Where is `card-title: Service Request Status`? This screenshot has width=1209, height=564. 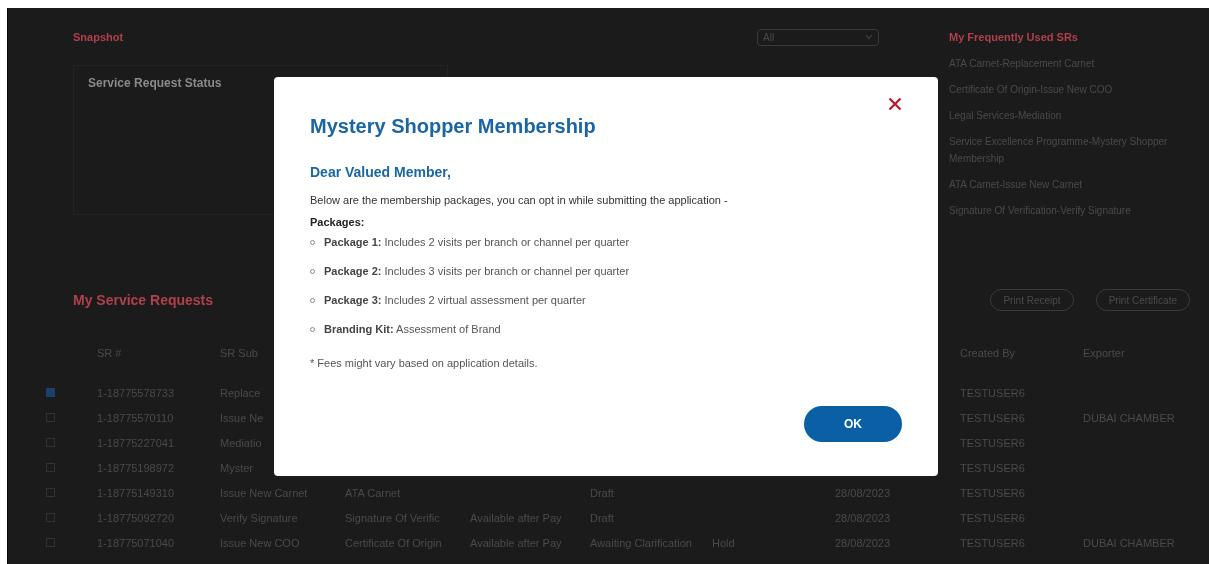 card-title: Service Request Status is located at coordinates (155, 83).